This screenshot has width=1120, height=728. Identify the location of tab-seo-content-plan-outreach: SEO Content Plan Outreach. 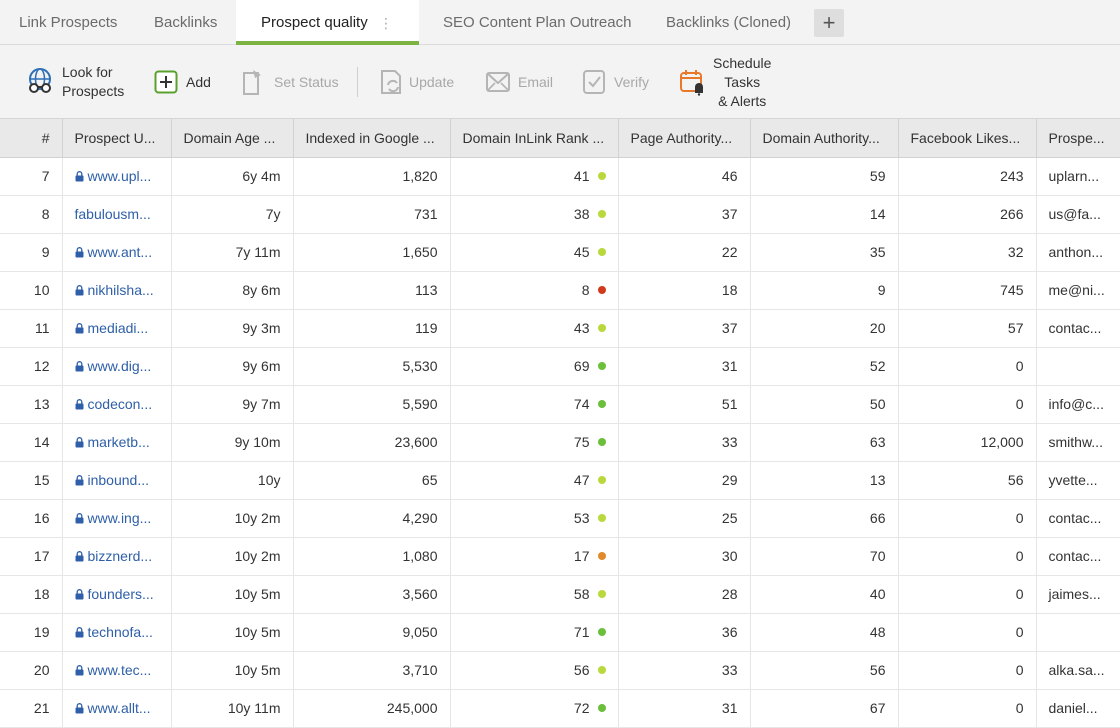
(537, 22).